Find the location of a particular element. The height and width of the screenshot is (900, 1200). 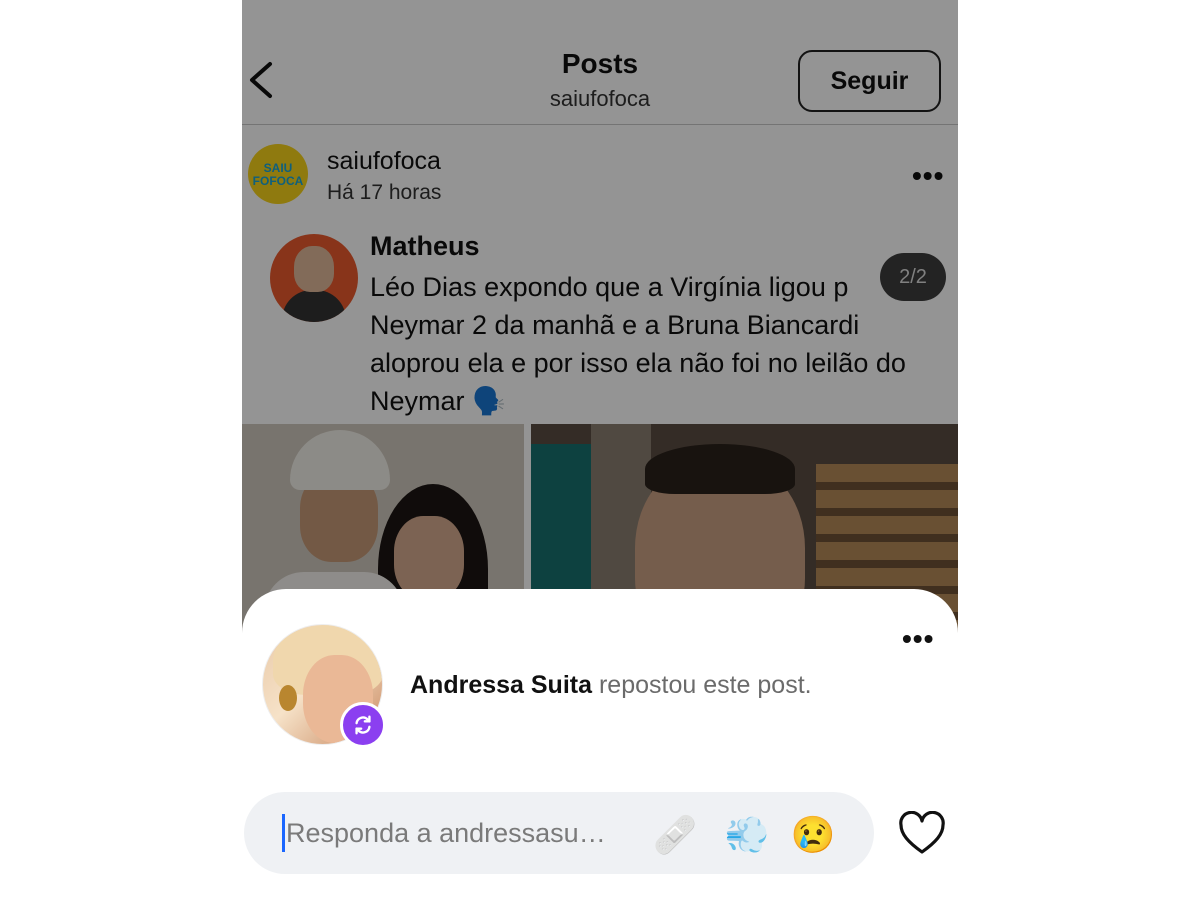

repost-icon is located at coordinates (363, 725).